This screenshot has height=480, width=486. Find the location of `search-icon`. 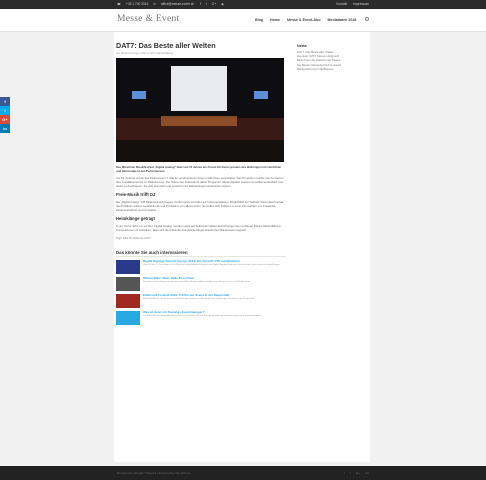

search-icon is located at coordinates (367, 19).